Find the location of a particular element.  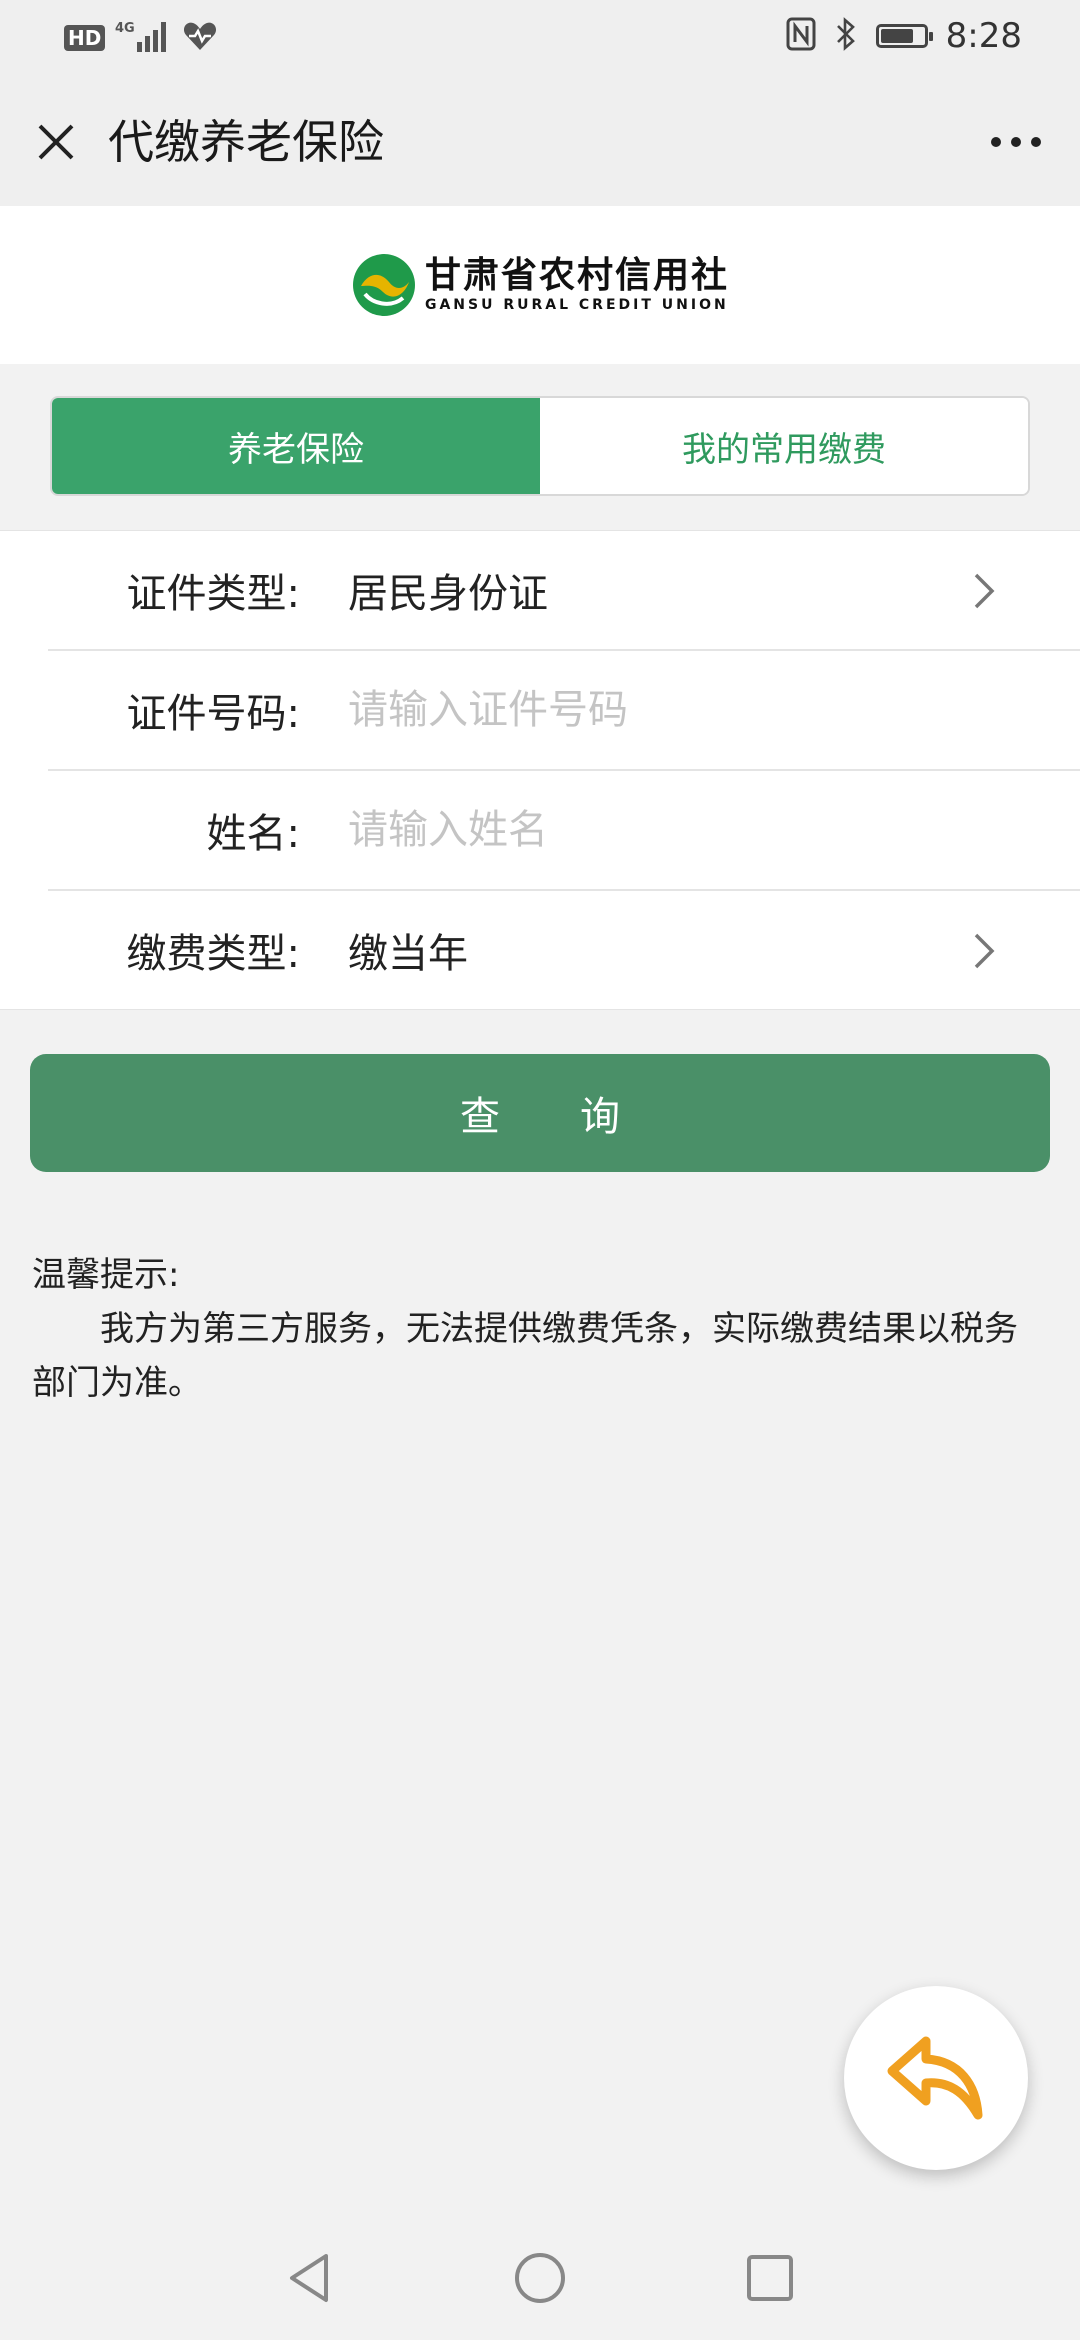

back-triangle-icon is located at coordinates (309, 2278).